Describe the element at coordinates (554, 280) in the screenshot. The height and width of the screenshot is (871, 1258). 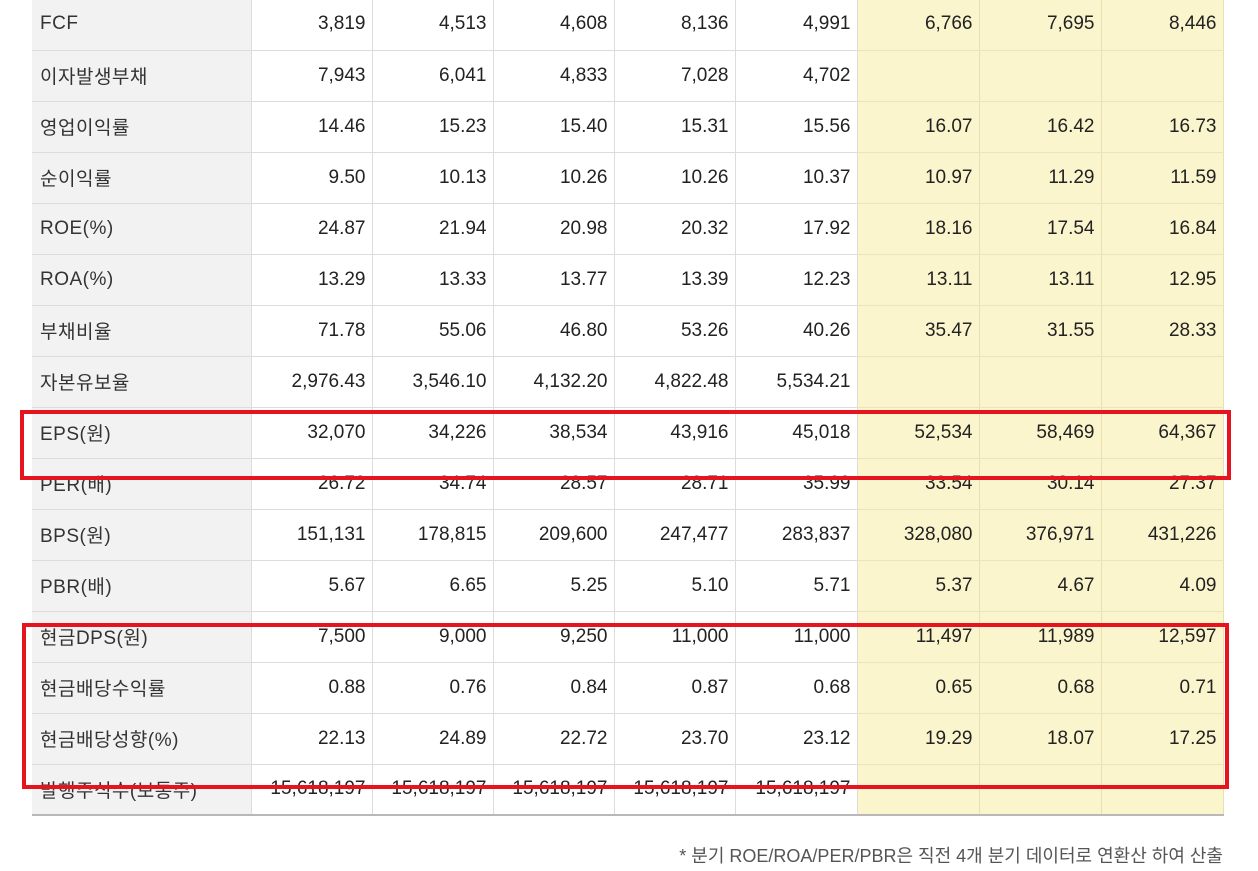
I see `value-cell: 13.77` at that location.